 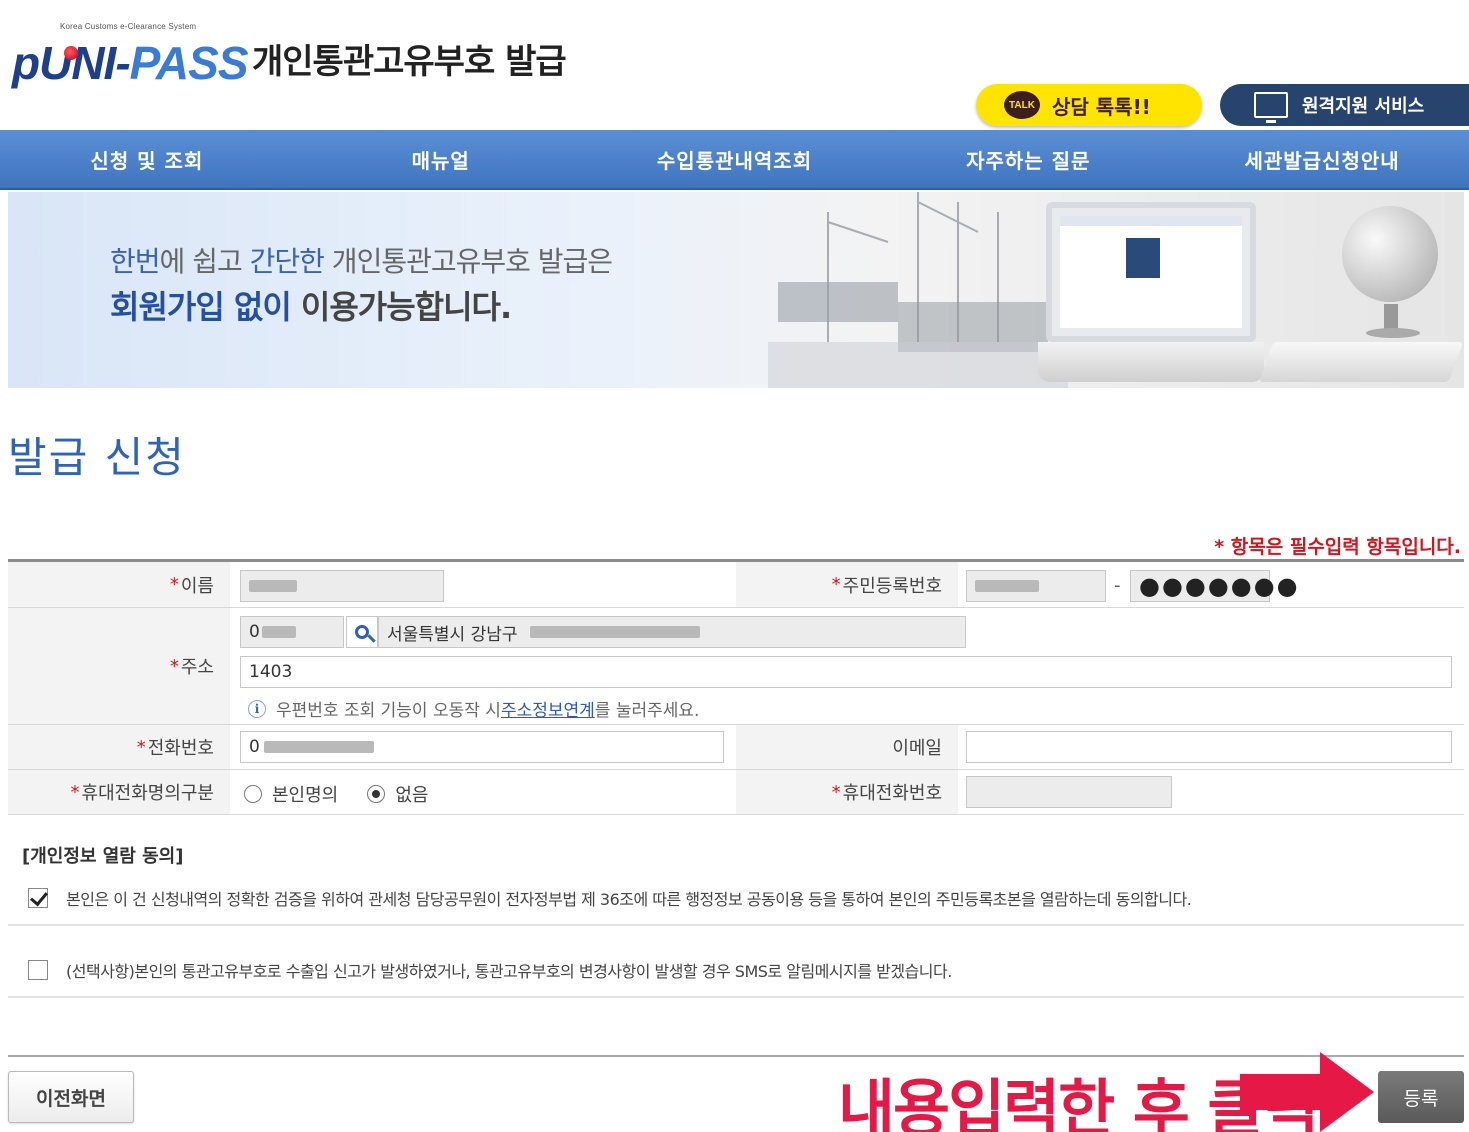 I want to click on logo-p: p, so click(x=26, y=63).